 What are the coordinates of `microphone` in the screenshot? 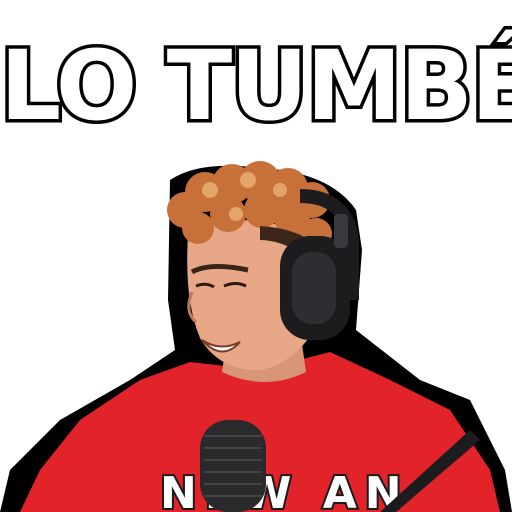 It's located at (233, 466).